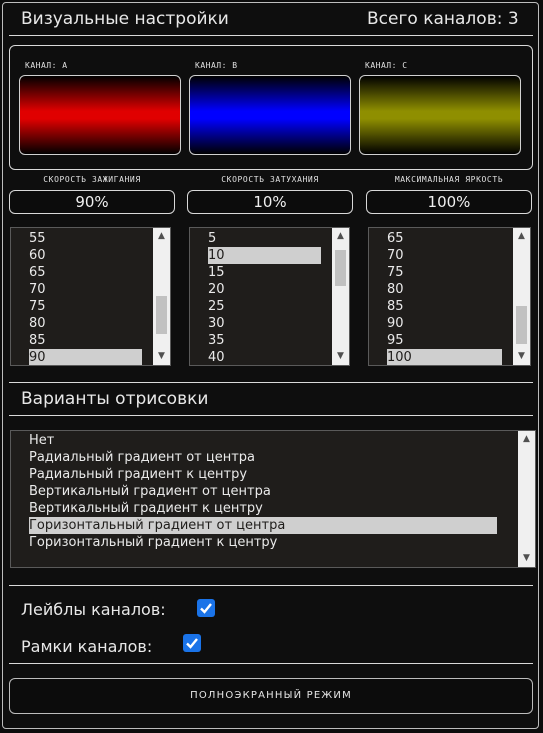 This screenshot has width=543, height=733. I want to click on channel-c-label: канал: C, so click(386, 65).